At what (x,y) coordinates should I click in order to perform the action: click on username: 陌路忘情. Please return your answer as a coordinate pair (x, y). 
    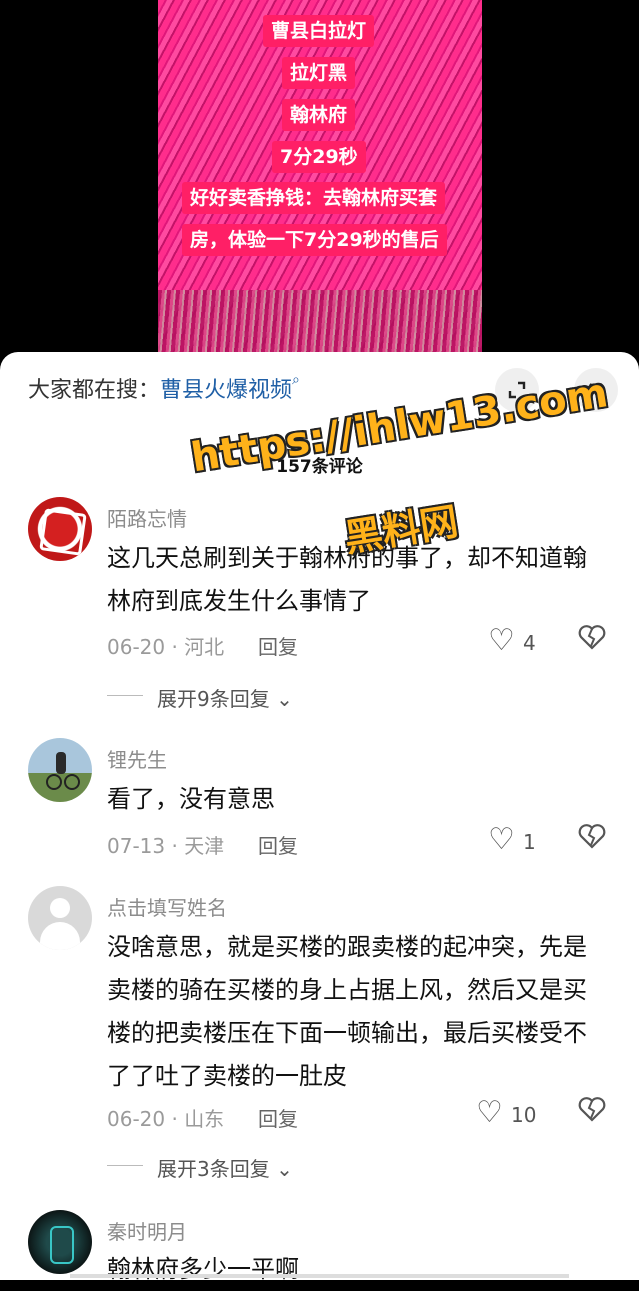
    Looking at the image, I should click on (147, 517).